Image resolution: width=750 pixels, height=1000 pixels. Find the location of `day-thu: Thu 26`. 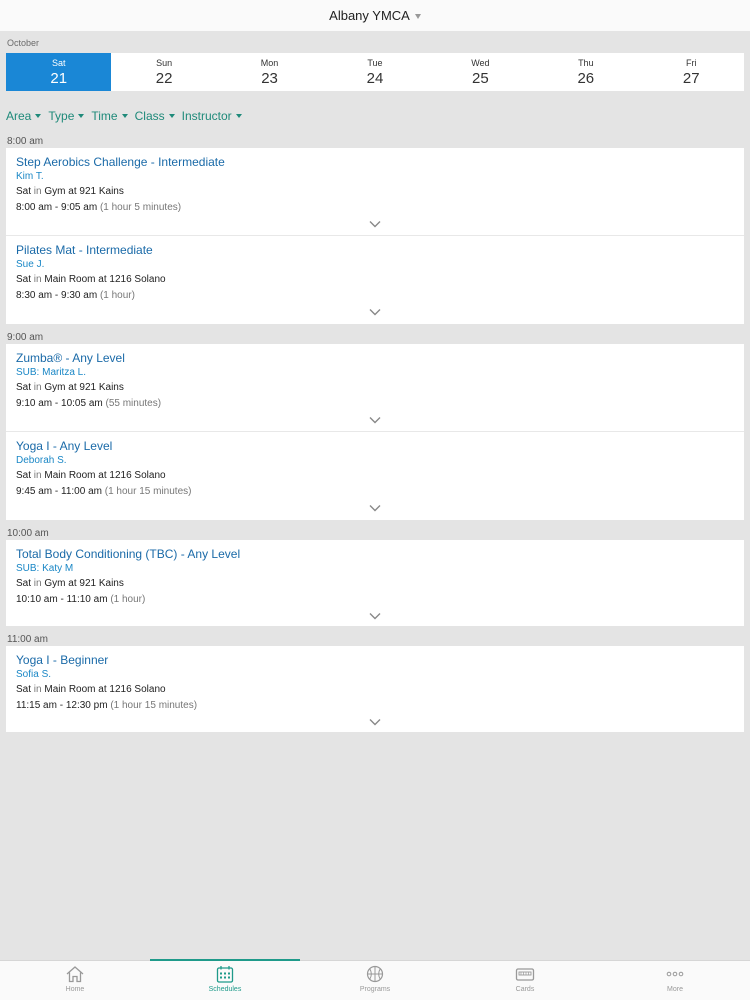

day-thu: Thu 26 is located at coordinates (585, 72).